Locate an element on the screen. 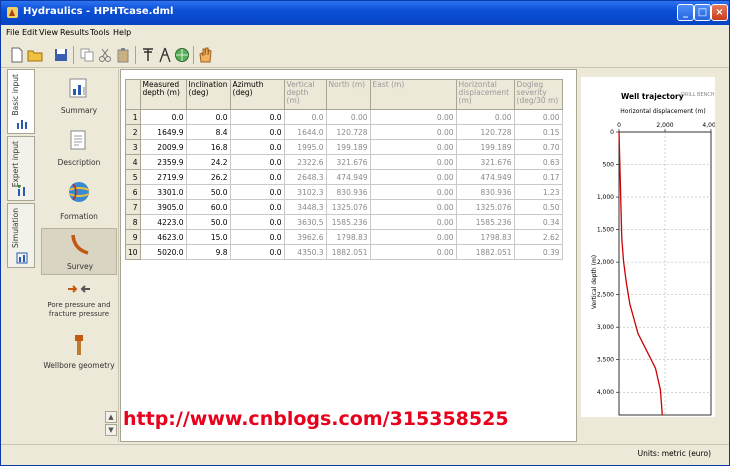 The image size is (730, 466). simulation-icon is located at coordinates (22, 258).